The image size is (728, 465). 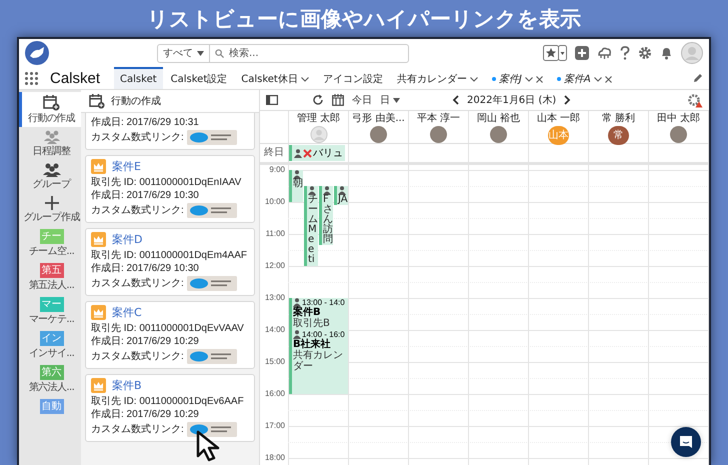 What do you see at coordinates (274, 329) in the screenshot?
I see `hour-label: 14:00` at bounding box center [274, 329].